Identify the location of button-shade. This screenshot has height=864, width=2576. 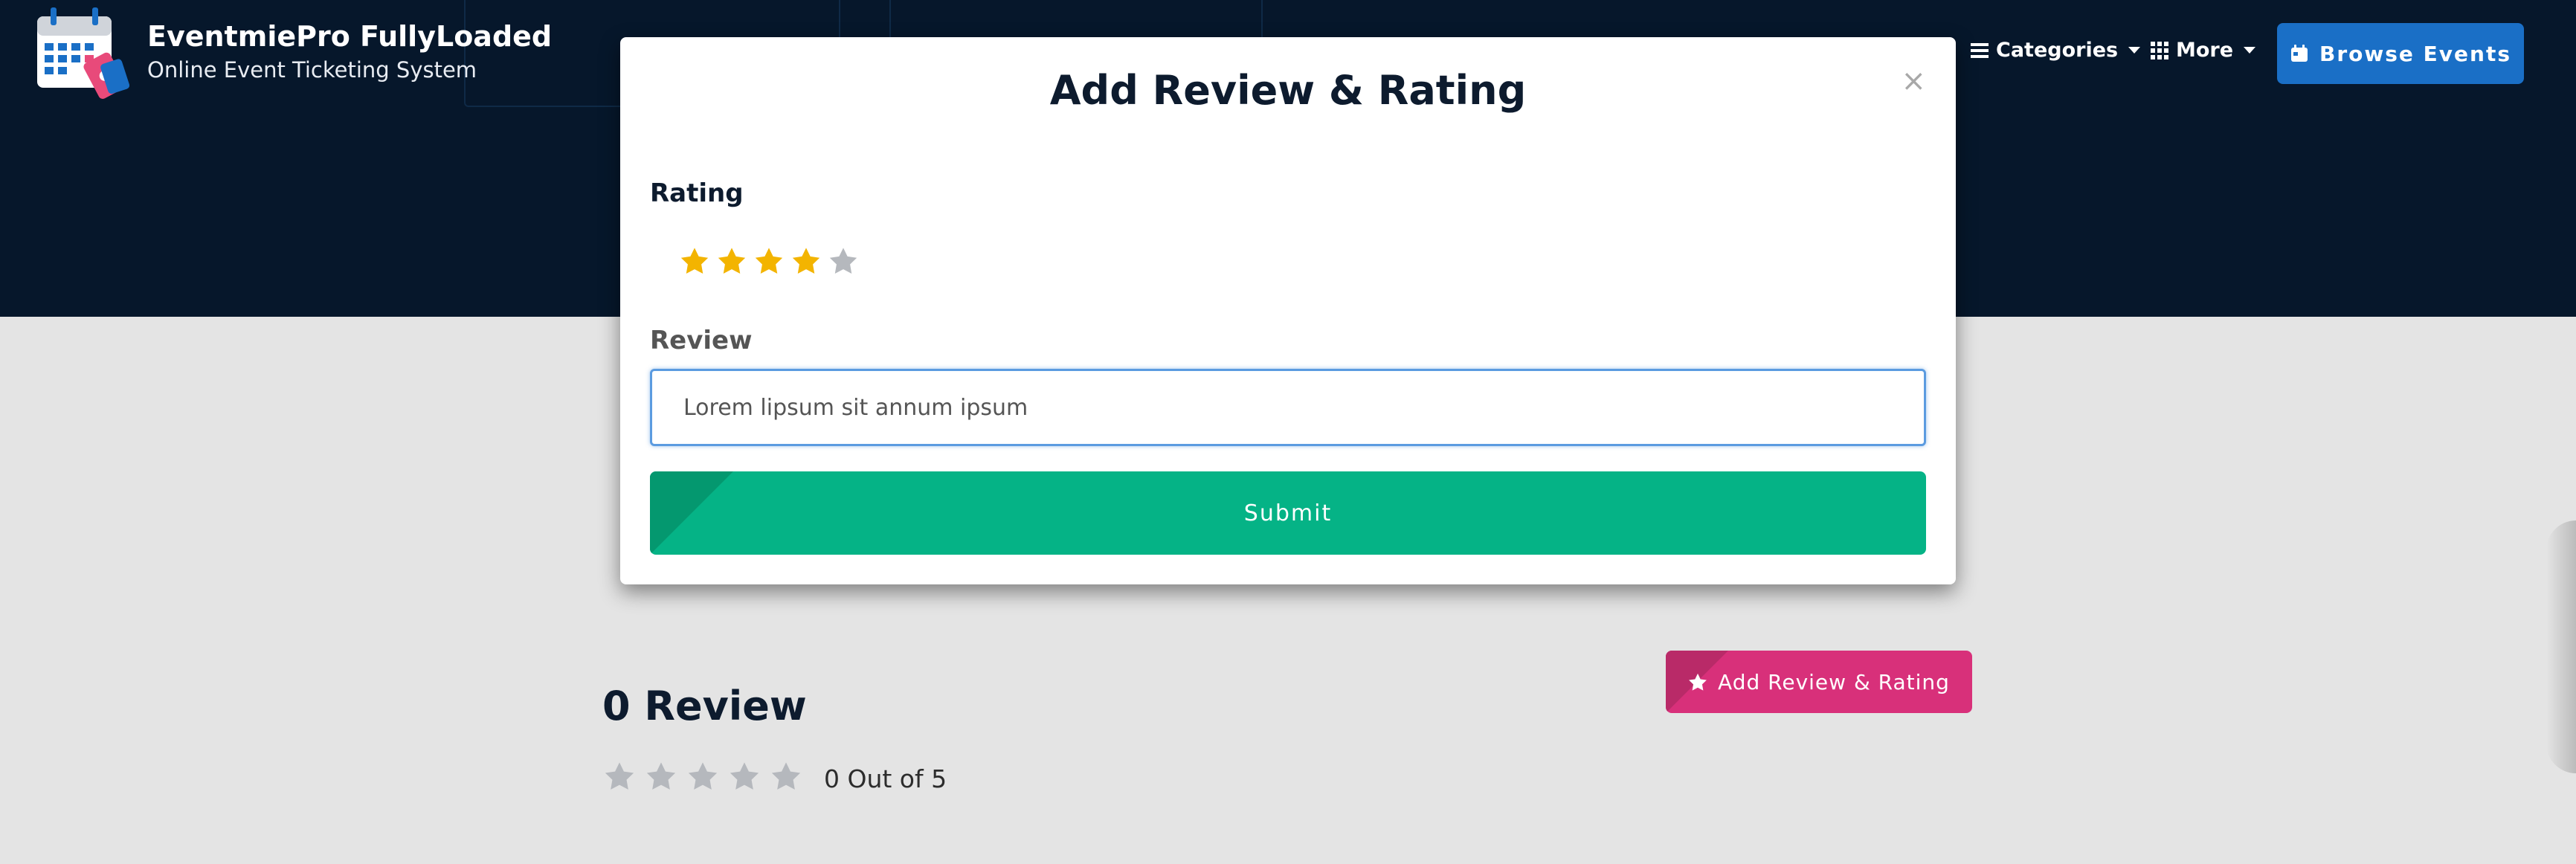
(691, 513).